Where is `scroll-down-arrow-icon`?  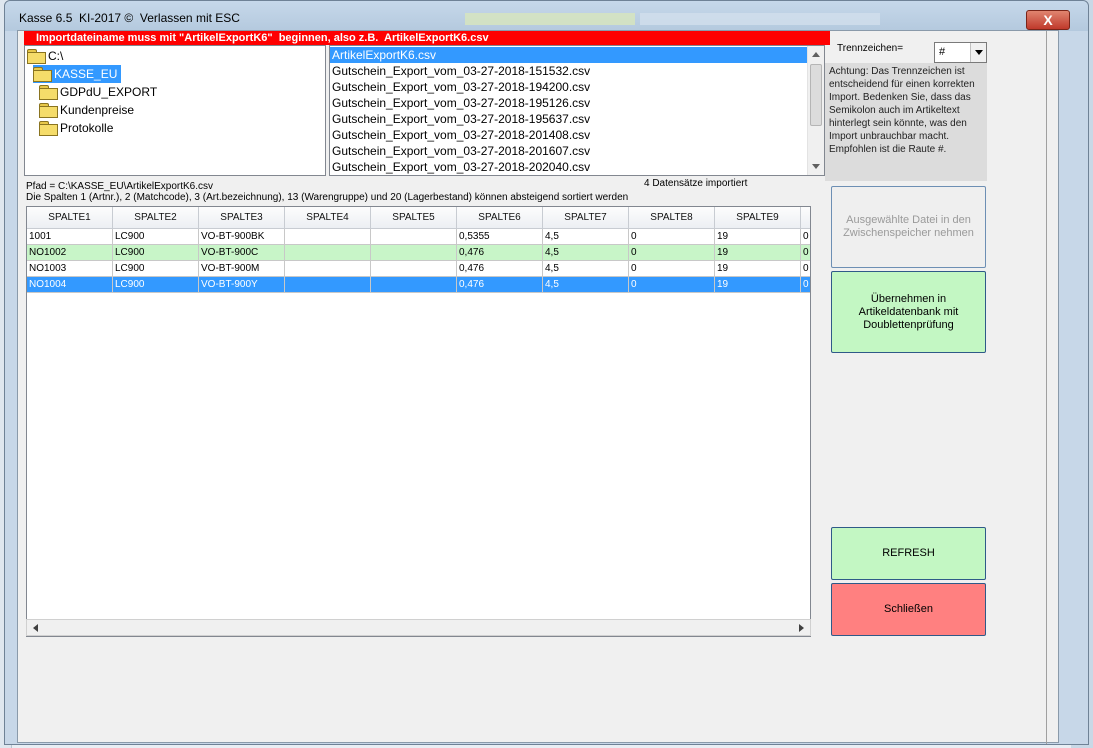 scroll-down-arrow-icon is located at coordinates (816, 166).